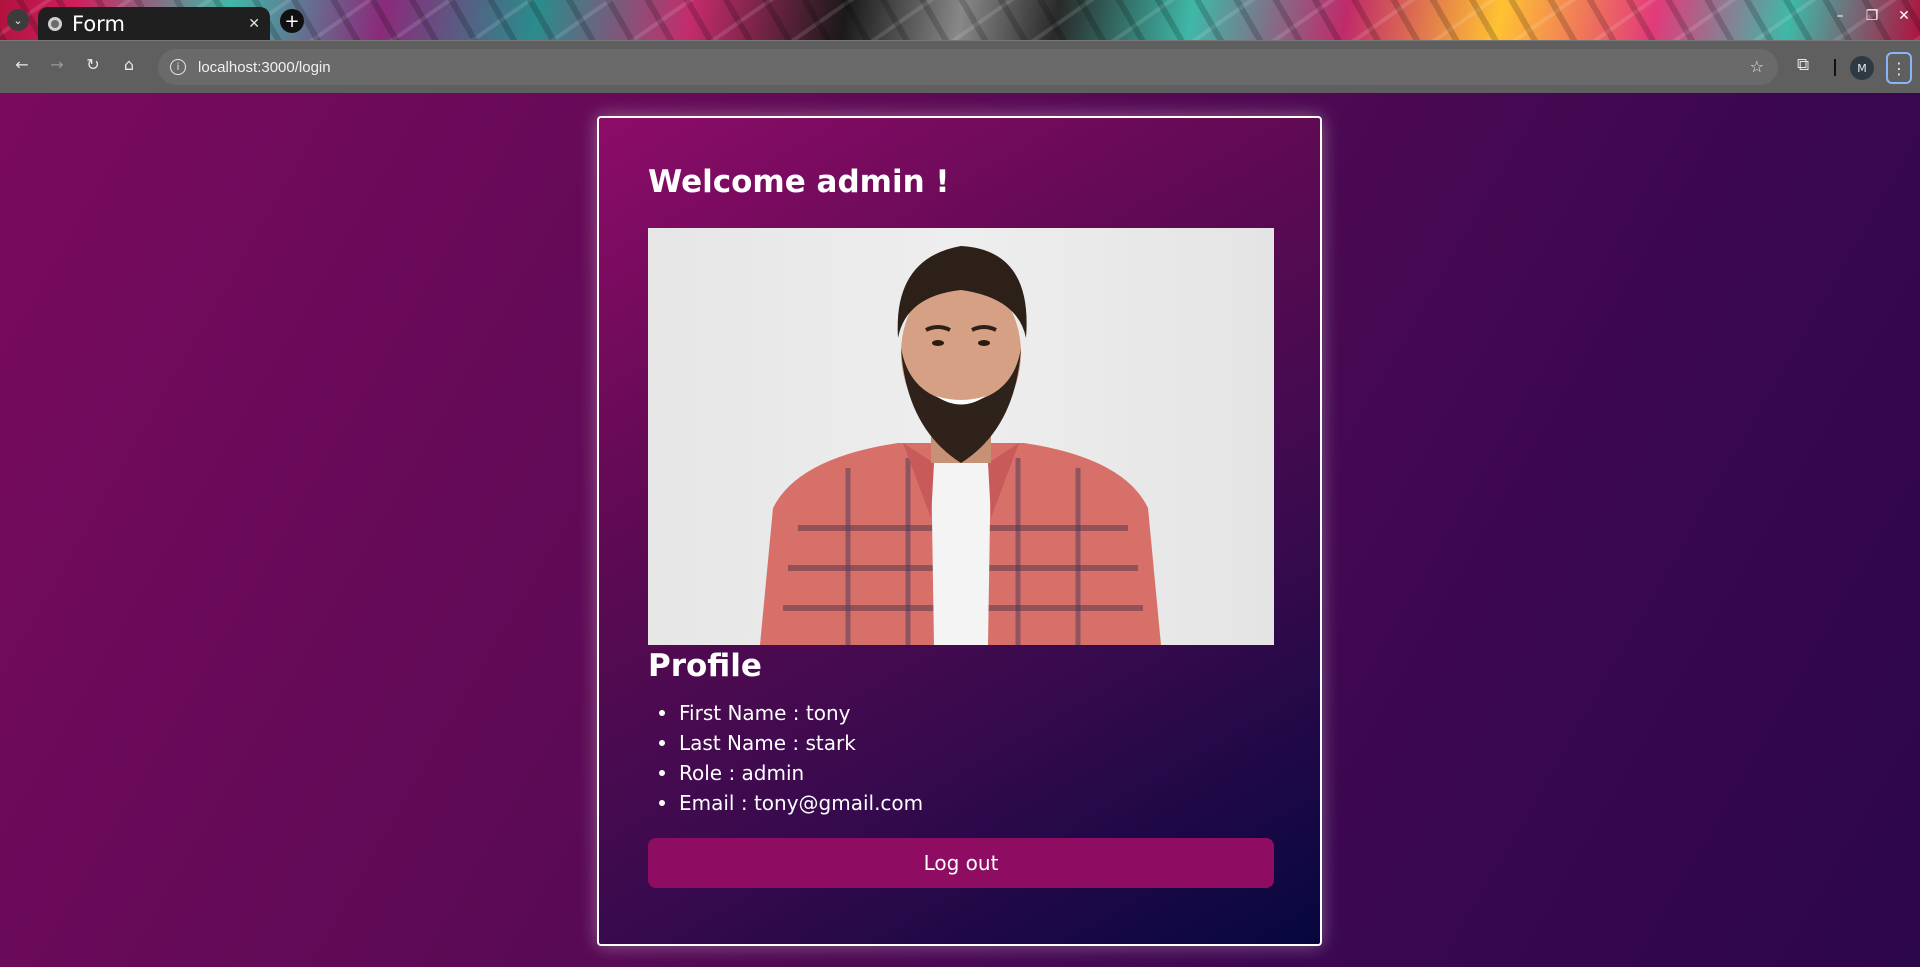  I want to click on address-bar: i localhost:3000/login ☆, so click(968, 67).